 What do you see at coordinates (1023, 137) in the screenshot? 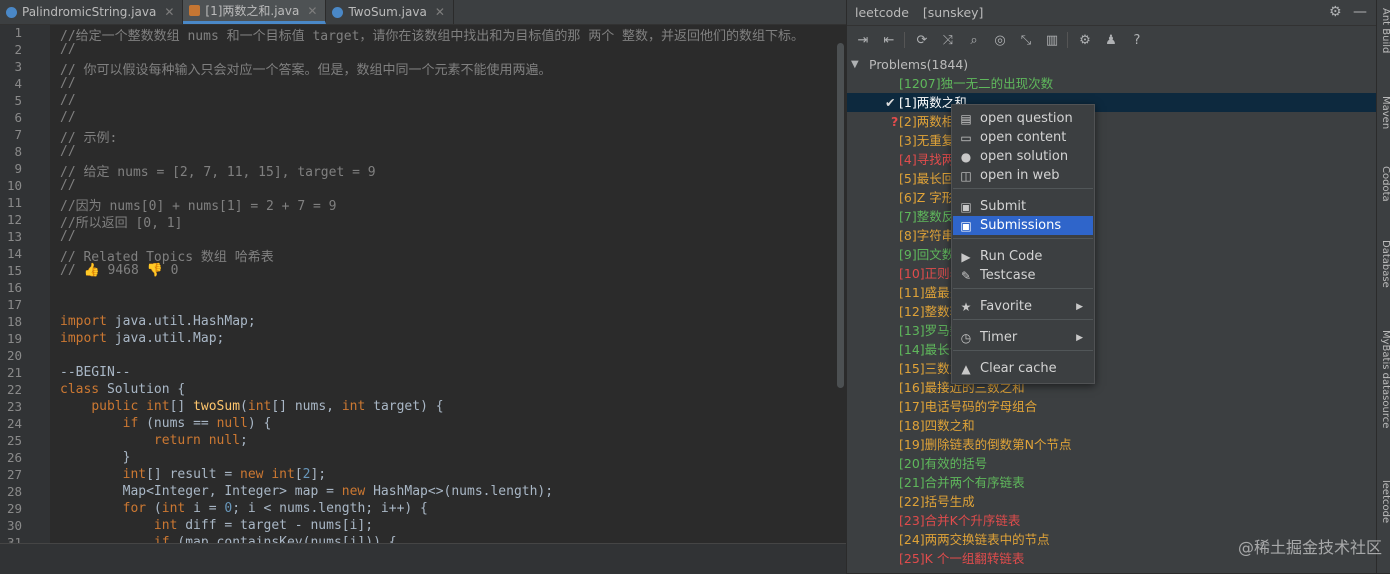
I see `menu-item-open-content: ▭ open content` at bounding box center [1023, 137].